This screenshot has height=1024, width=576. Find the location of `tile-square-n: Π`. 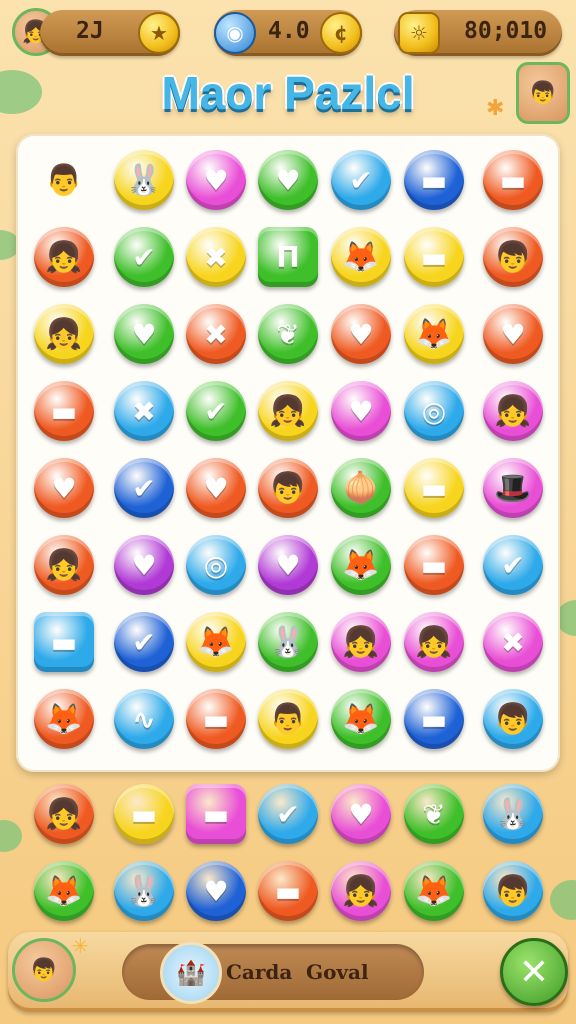

tile-square-n: Π is located at coordinates (288, 257).